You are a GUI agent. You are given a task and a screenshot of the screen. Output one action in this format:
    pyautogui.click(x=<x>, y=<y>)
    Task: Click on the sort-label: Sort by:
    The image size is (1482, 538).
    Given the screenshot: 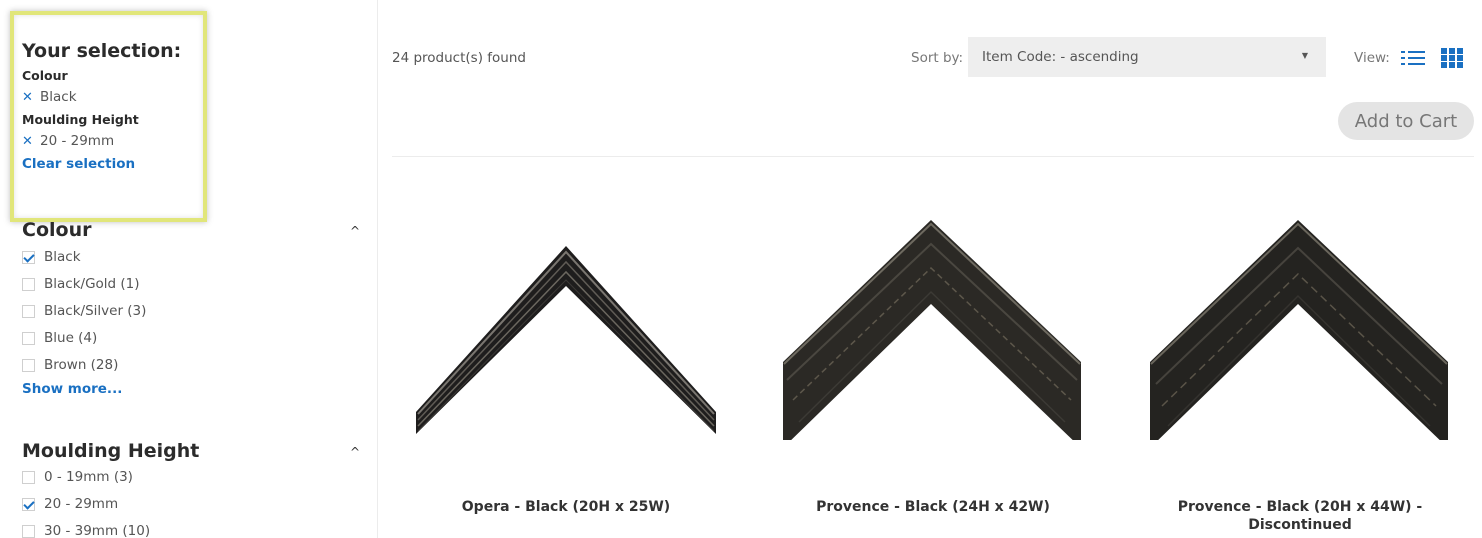 What is the action you would take?
    pyautogui.click(x=937, y=58)
    